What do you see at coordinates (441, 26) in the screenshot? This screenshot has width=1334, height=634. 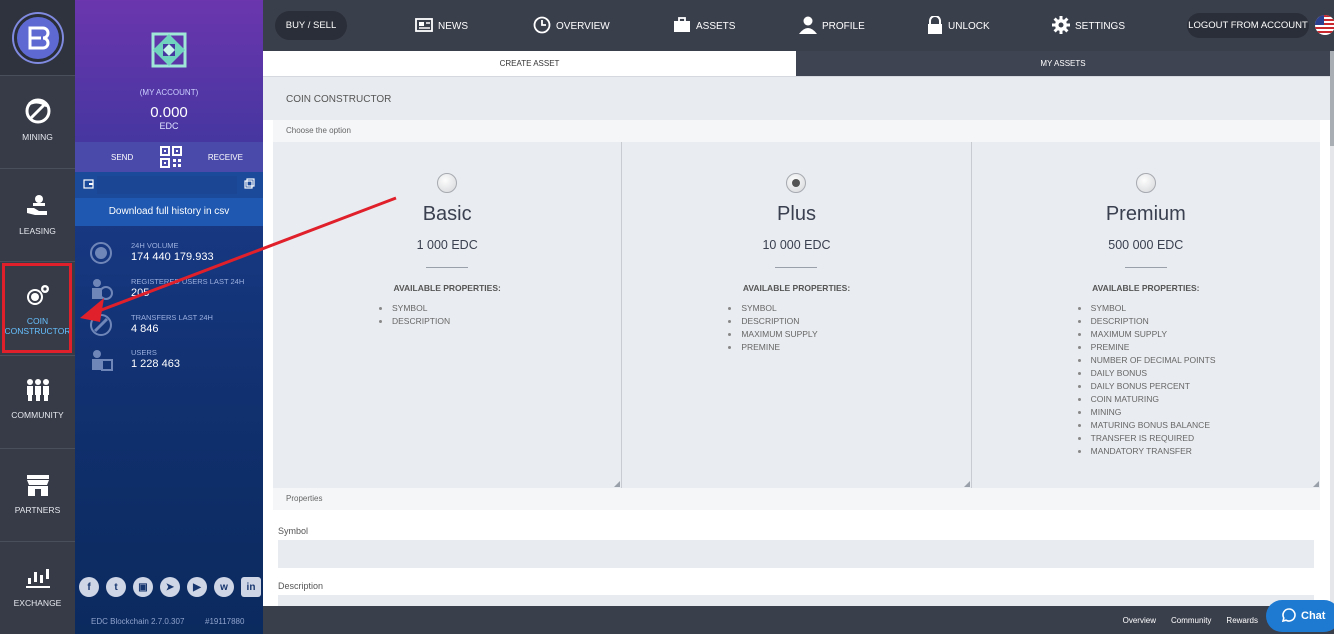 I see `nav-news: NEWS` at bounding box center [441, 26].